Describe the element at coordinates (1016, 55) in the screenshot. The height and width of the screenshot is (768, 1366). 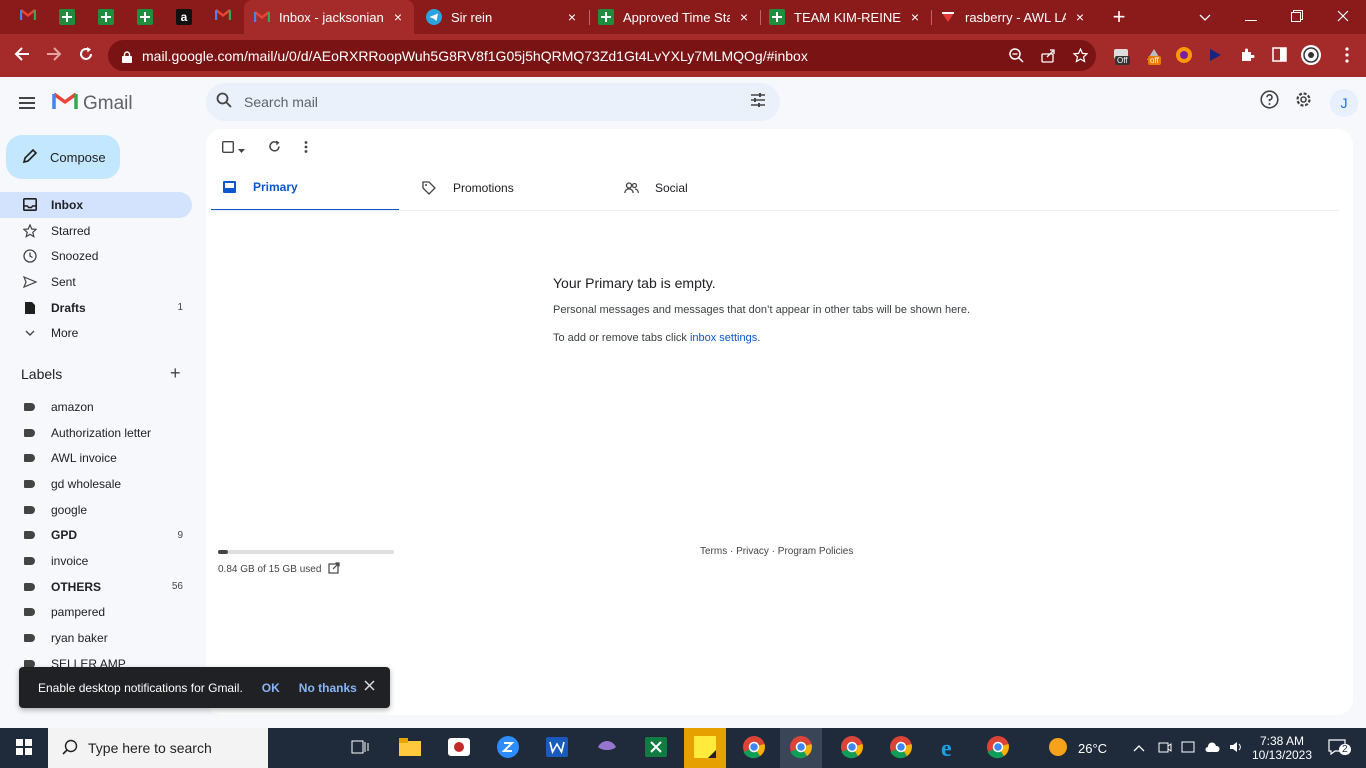
I see `zoom-icon` at that location.